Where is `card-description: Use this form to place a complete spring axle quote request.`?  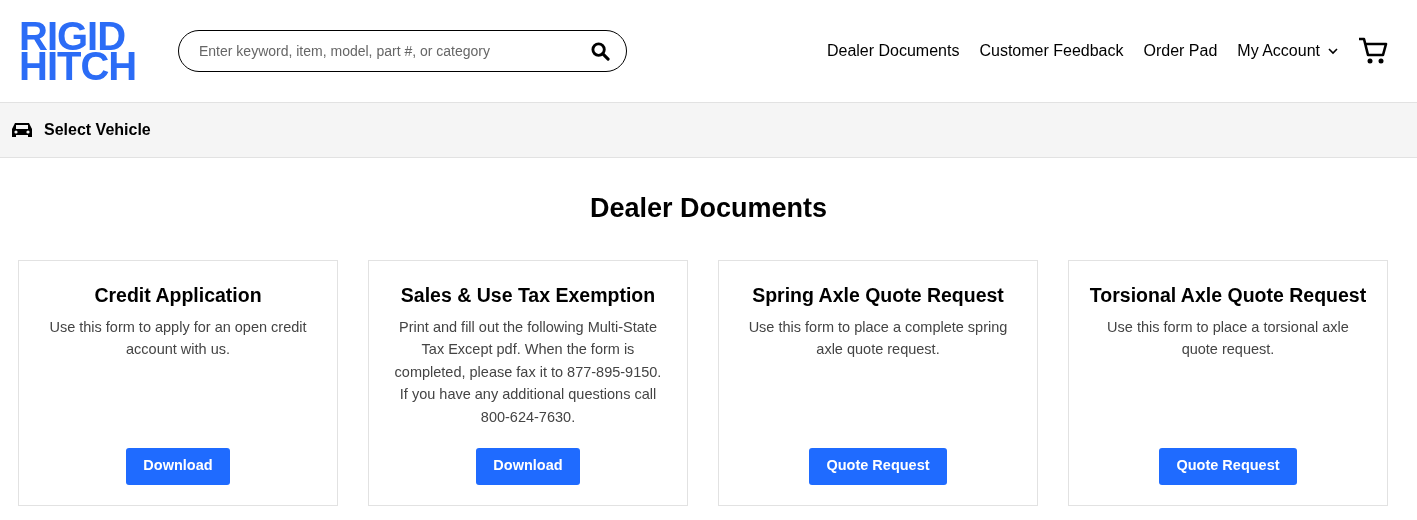
card-description: Use this form to place a complete spring axle quote request. is located at coordinates (878, 338).